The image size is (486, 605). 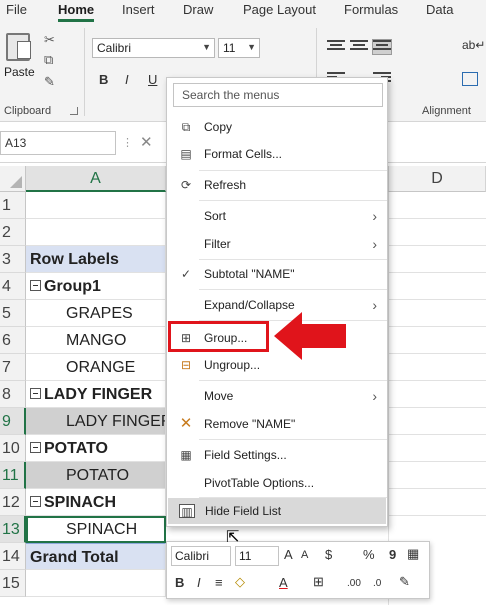 I want to click on font-color-button: A, so click(x=283, y=582).